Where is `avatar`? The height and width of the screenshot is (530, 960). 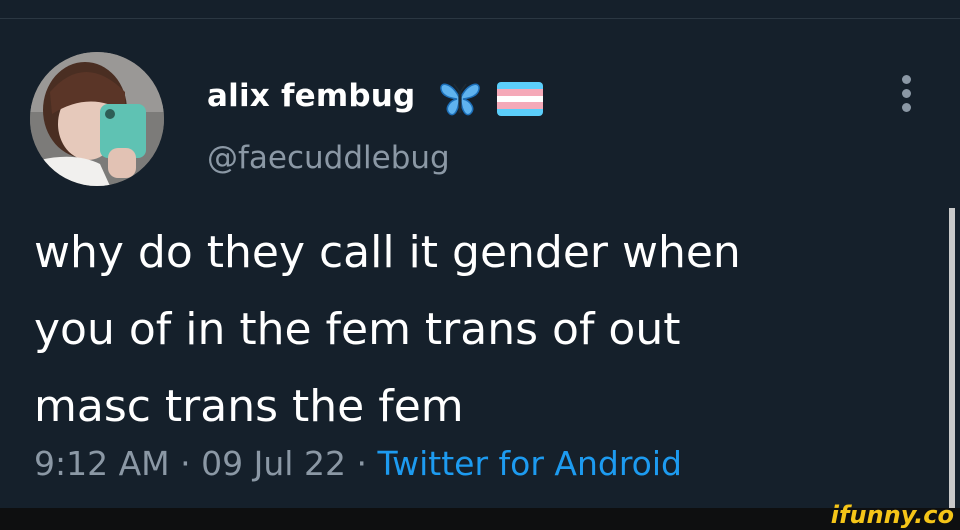 avatar is located at coordinates (97, 119).